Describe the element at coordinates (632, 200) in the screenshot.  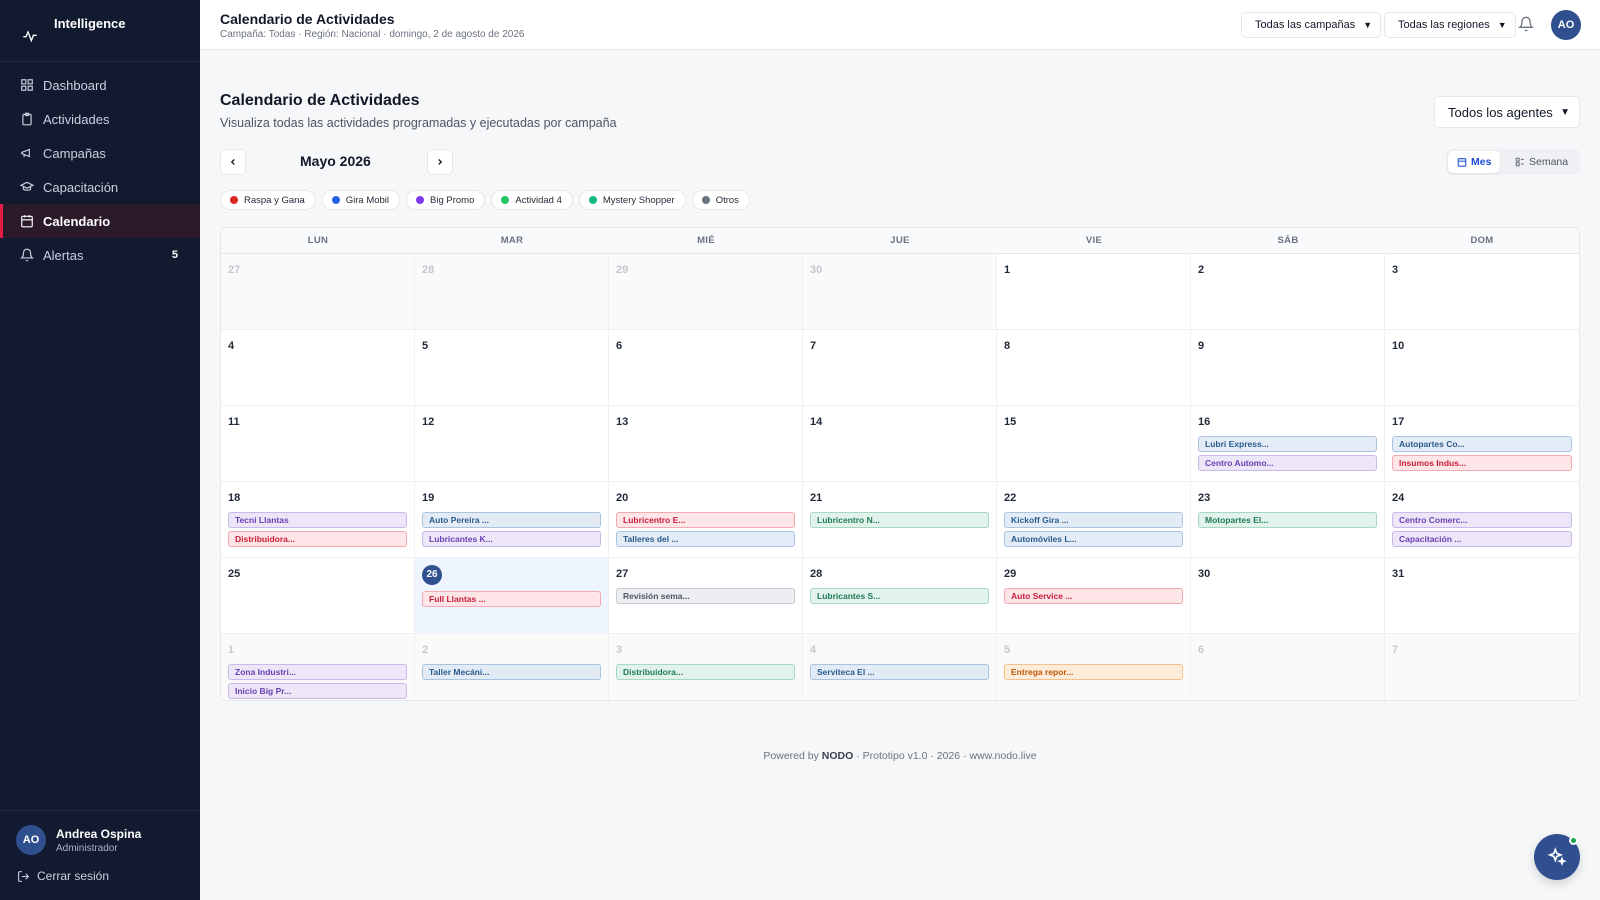
I see `legend-chip: Mystery Shopper` at that location.